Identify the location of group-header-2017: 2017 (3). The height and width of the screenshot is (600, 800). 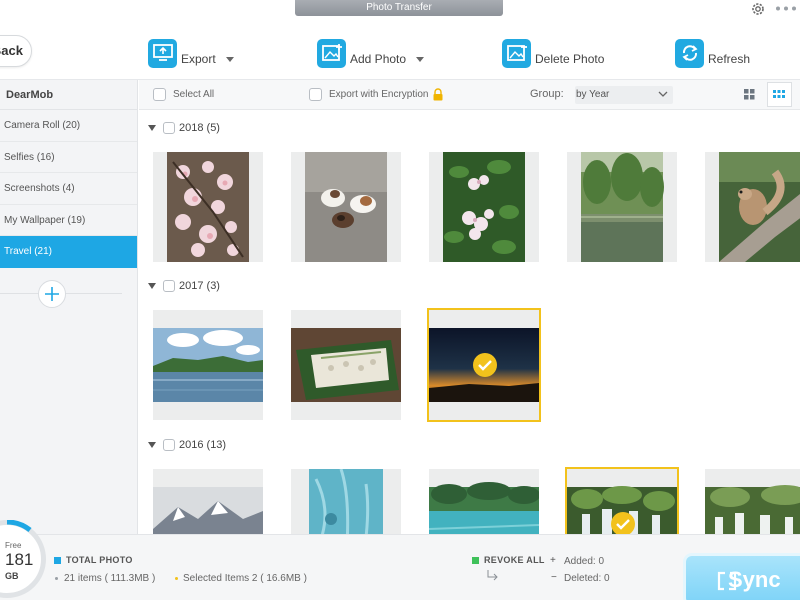
(179, 286).